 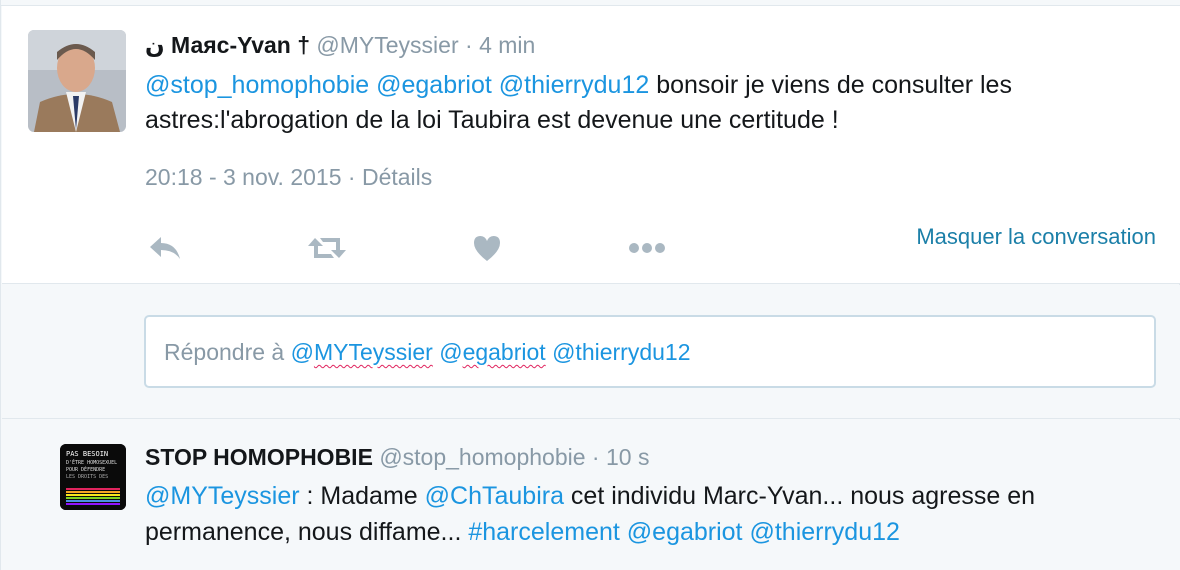 I want to click on tweet-time-ago: 4 min, so click(x=507, y=45).